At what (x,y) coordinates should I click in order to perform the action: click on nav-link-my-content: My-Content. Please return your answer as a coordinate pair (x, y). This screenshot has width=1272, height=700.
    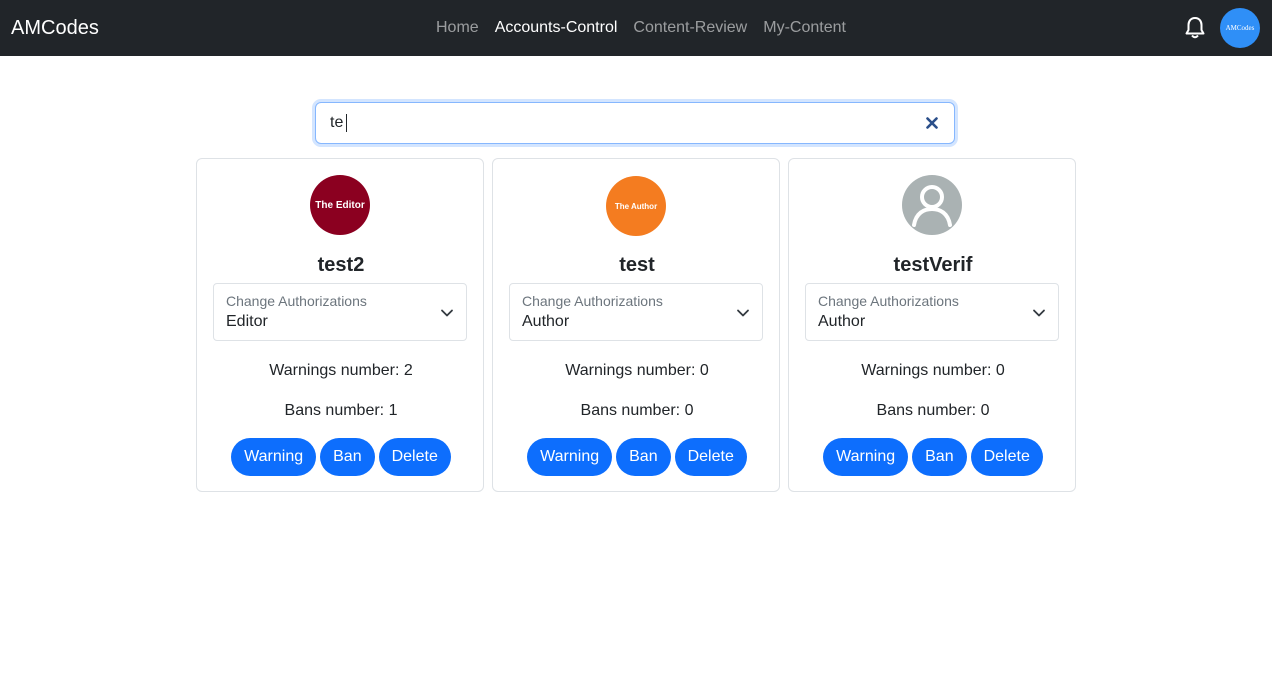
    Looking at the image, I should click on (804, 28).